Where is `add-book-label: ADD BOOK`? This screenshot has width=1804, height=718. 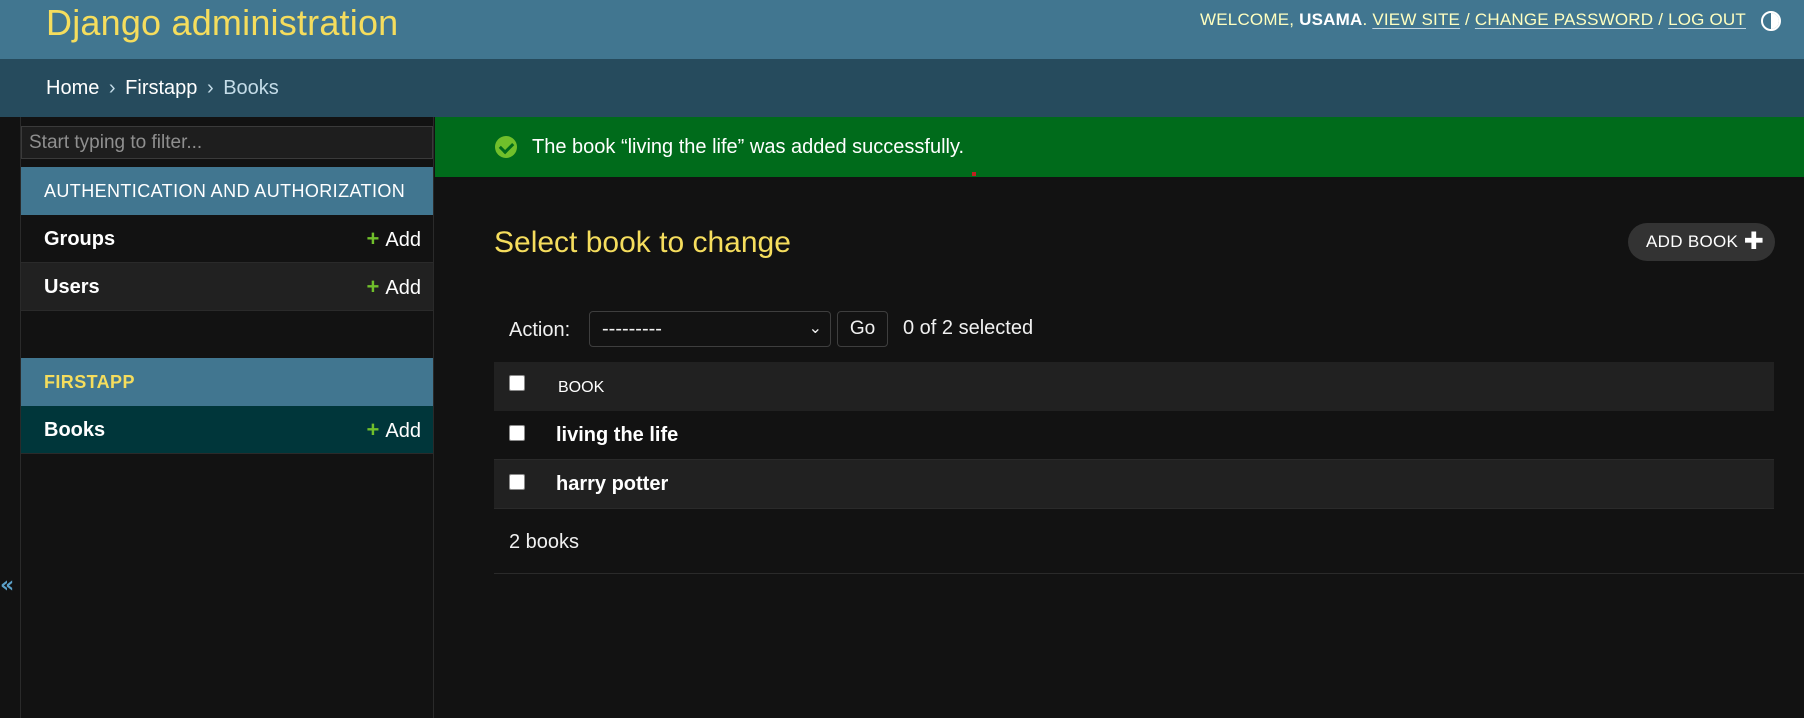
add-book-label: ADD BOOK is located at coordinates (1692, 241).